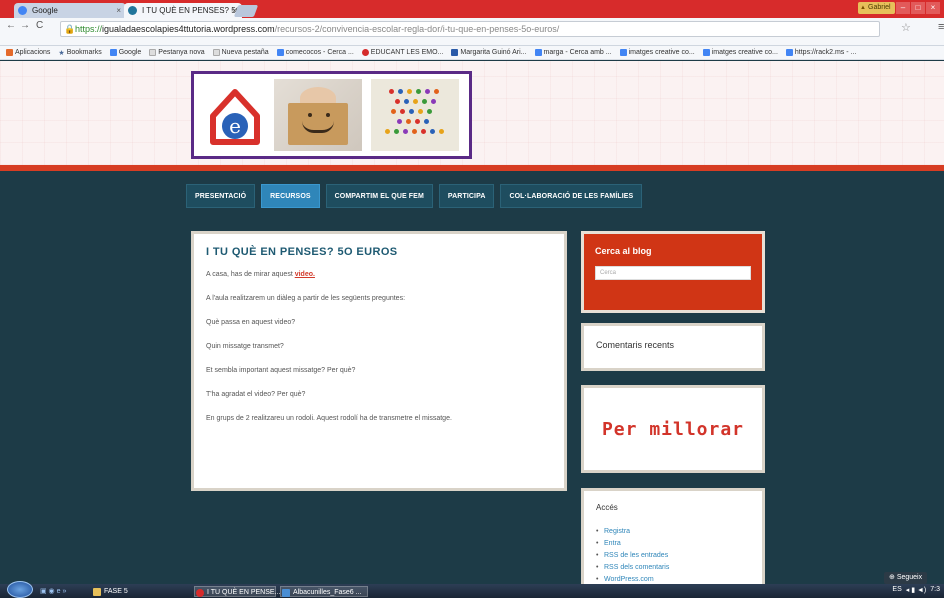  Describe the element at coordinates (256, 394) in the screenshot. I see `post-paragraph: T'ha agradat el video? Per què?` at that location.